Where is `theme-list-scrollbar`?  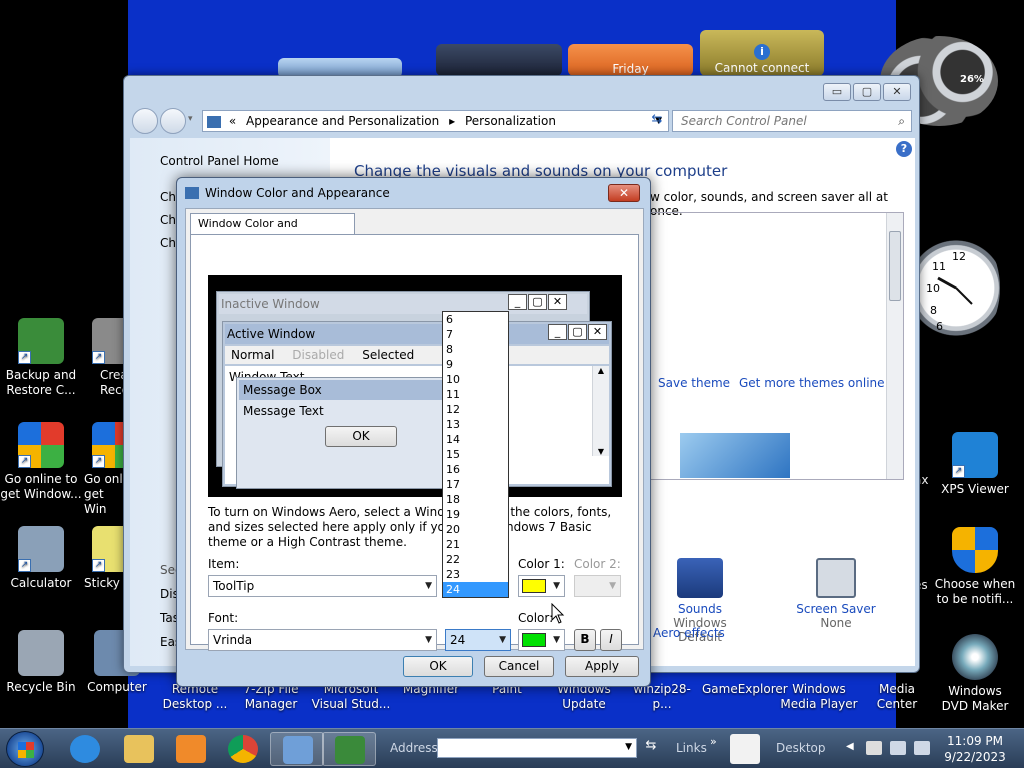
theme-list-scrollbar is located at coordinates (894, 346).